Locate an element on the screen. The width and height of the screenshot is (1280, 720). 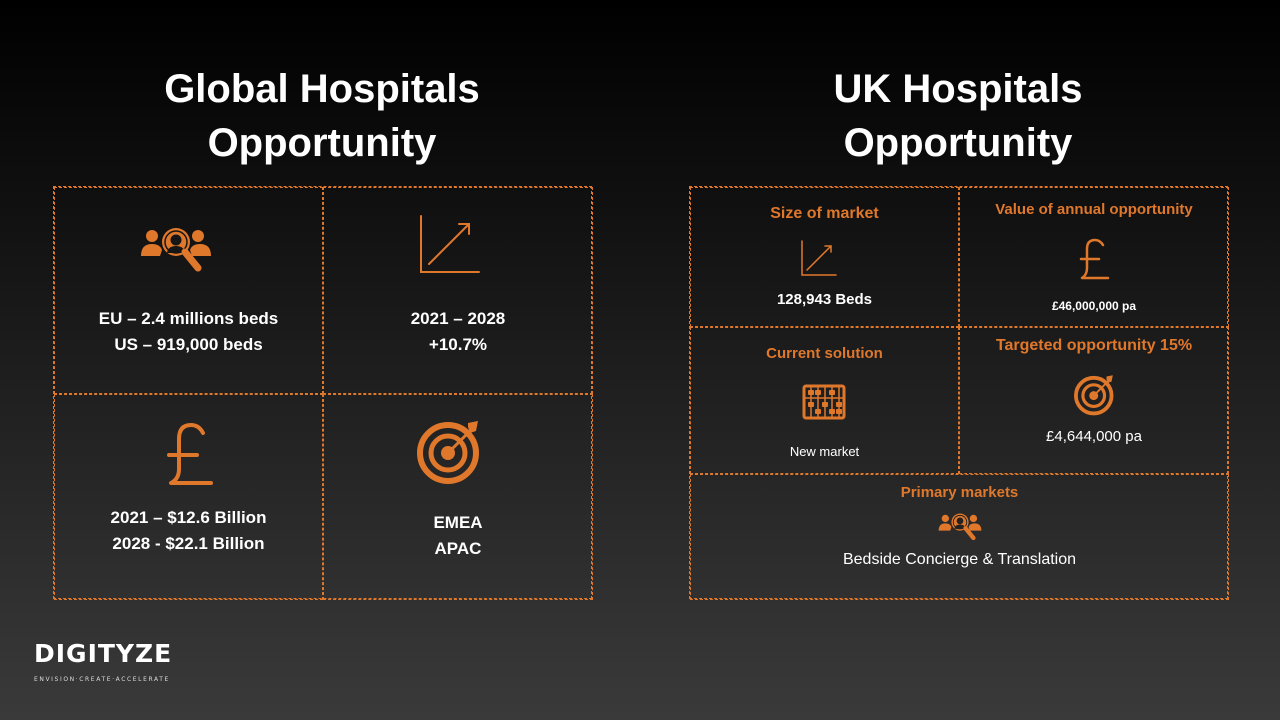
uk-annual-value: £46,000,000 pa is located at coordinates (1094, 306).